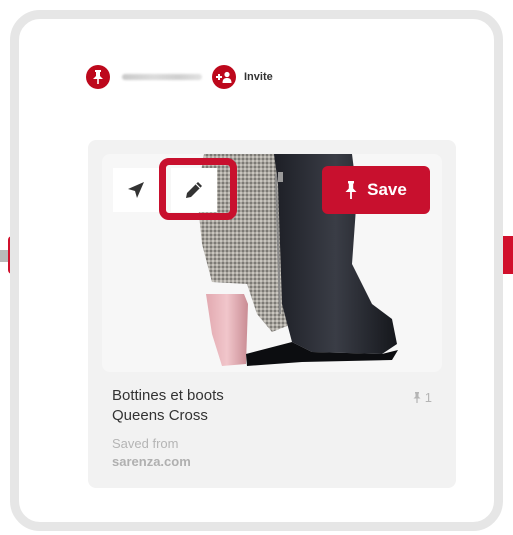  Describe the element at coordinates (258, 77) in the screenshot. I see `invite-label: Invite` at that location.